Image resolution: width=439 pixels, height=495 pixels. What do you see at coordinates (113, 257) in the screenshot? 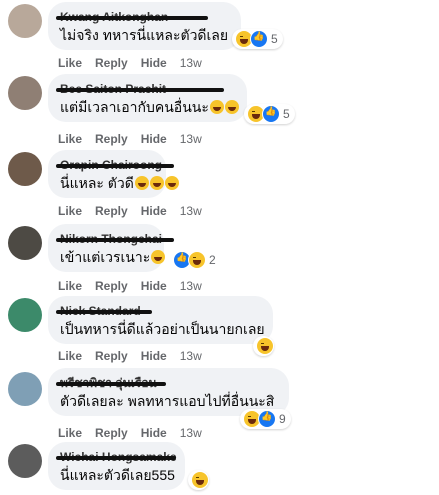
I see `comment-text: เข้าแต่เวรเนาะ` at bounding box center [113, 257].